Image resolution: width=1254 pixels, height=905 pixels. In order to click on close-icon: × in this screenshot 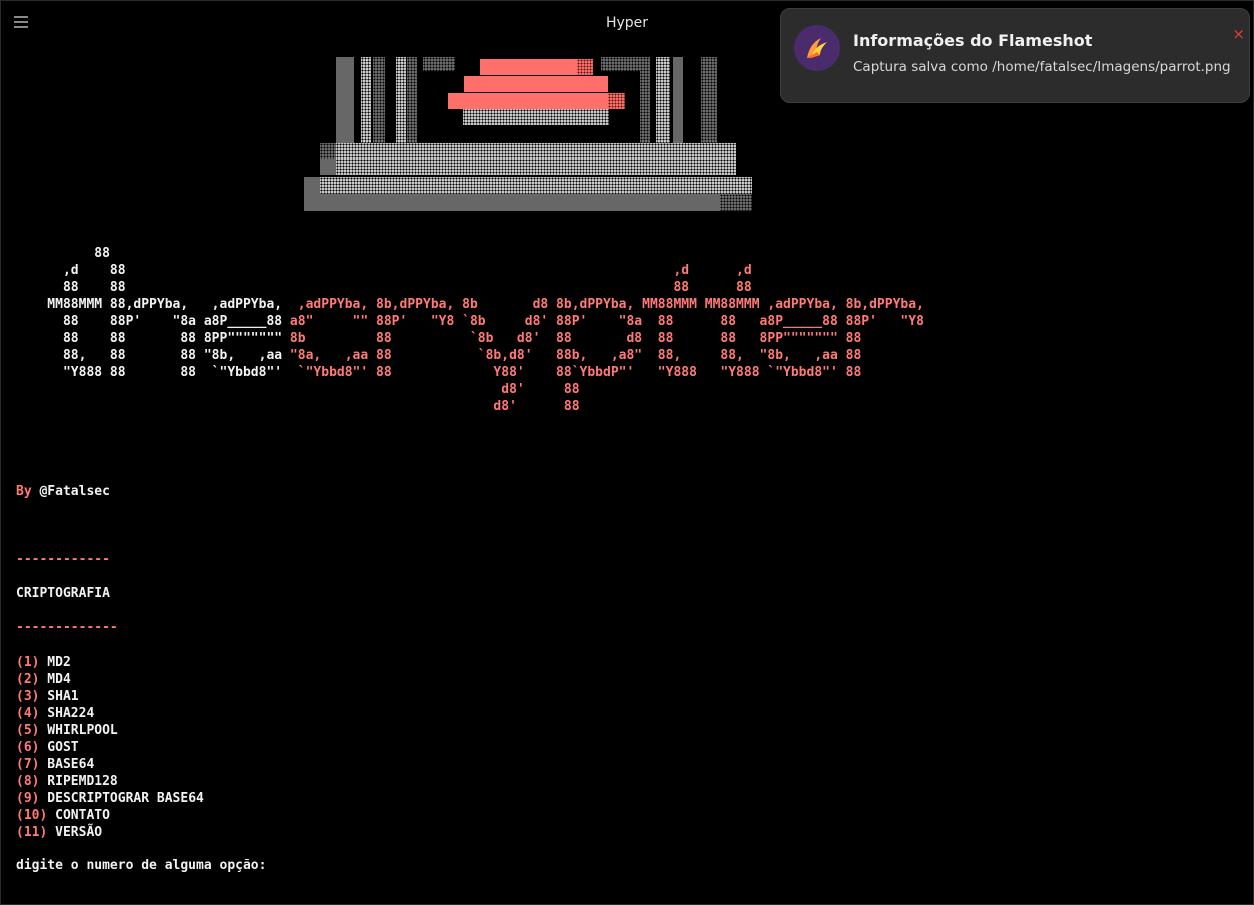, I will do `click(1238, 34)`.